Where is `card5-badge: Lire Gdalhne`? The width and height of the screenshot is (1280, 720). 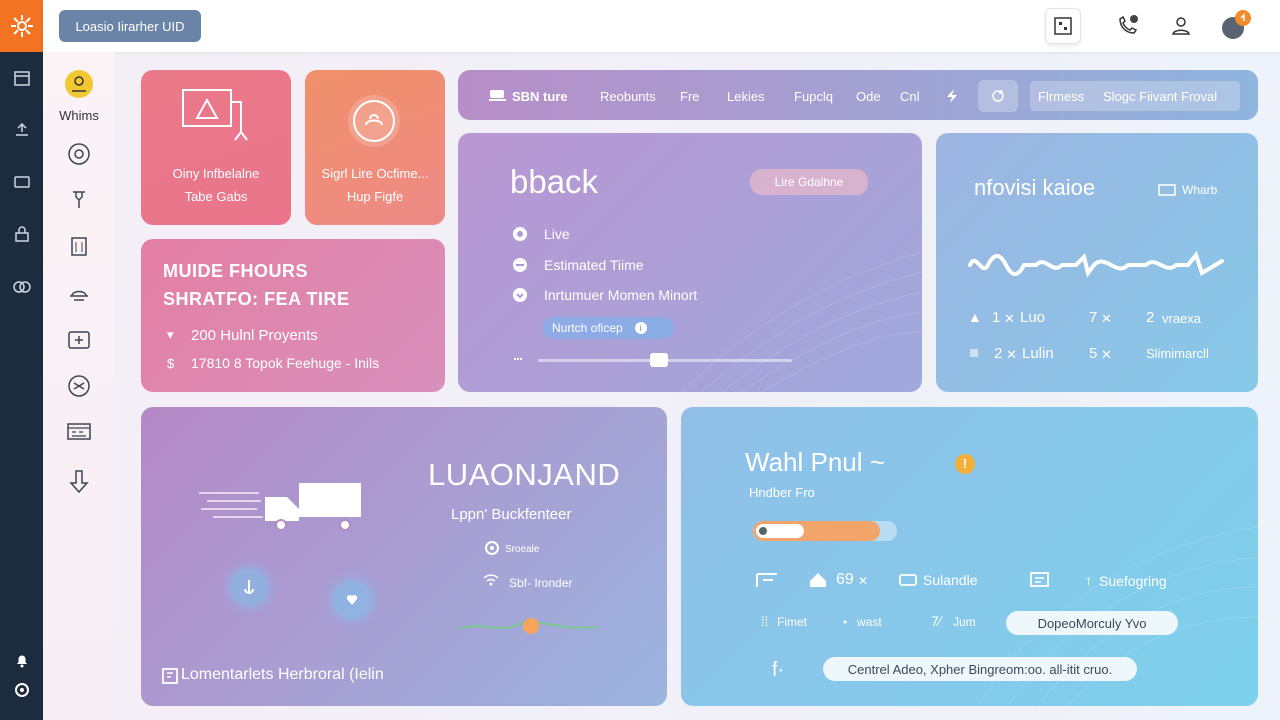
card5-badge: Lire Gdalhne is located at coordinates (809, 182).